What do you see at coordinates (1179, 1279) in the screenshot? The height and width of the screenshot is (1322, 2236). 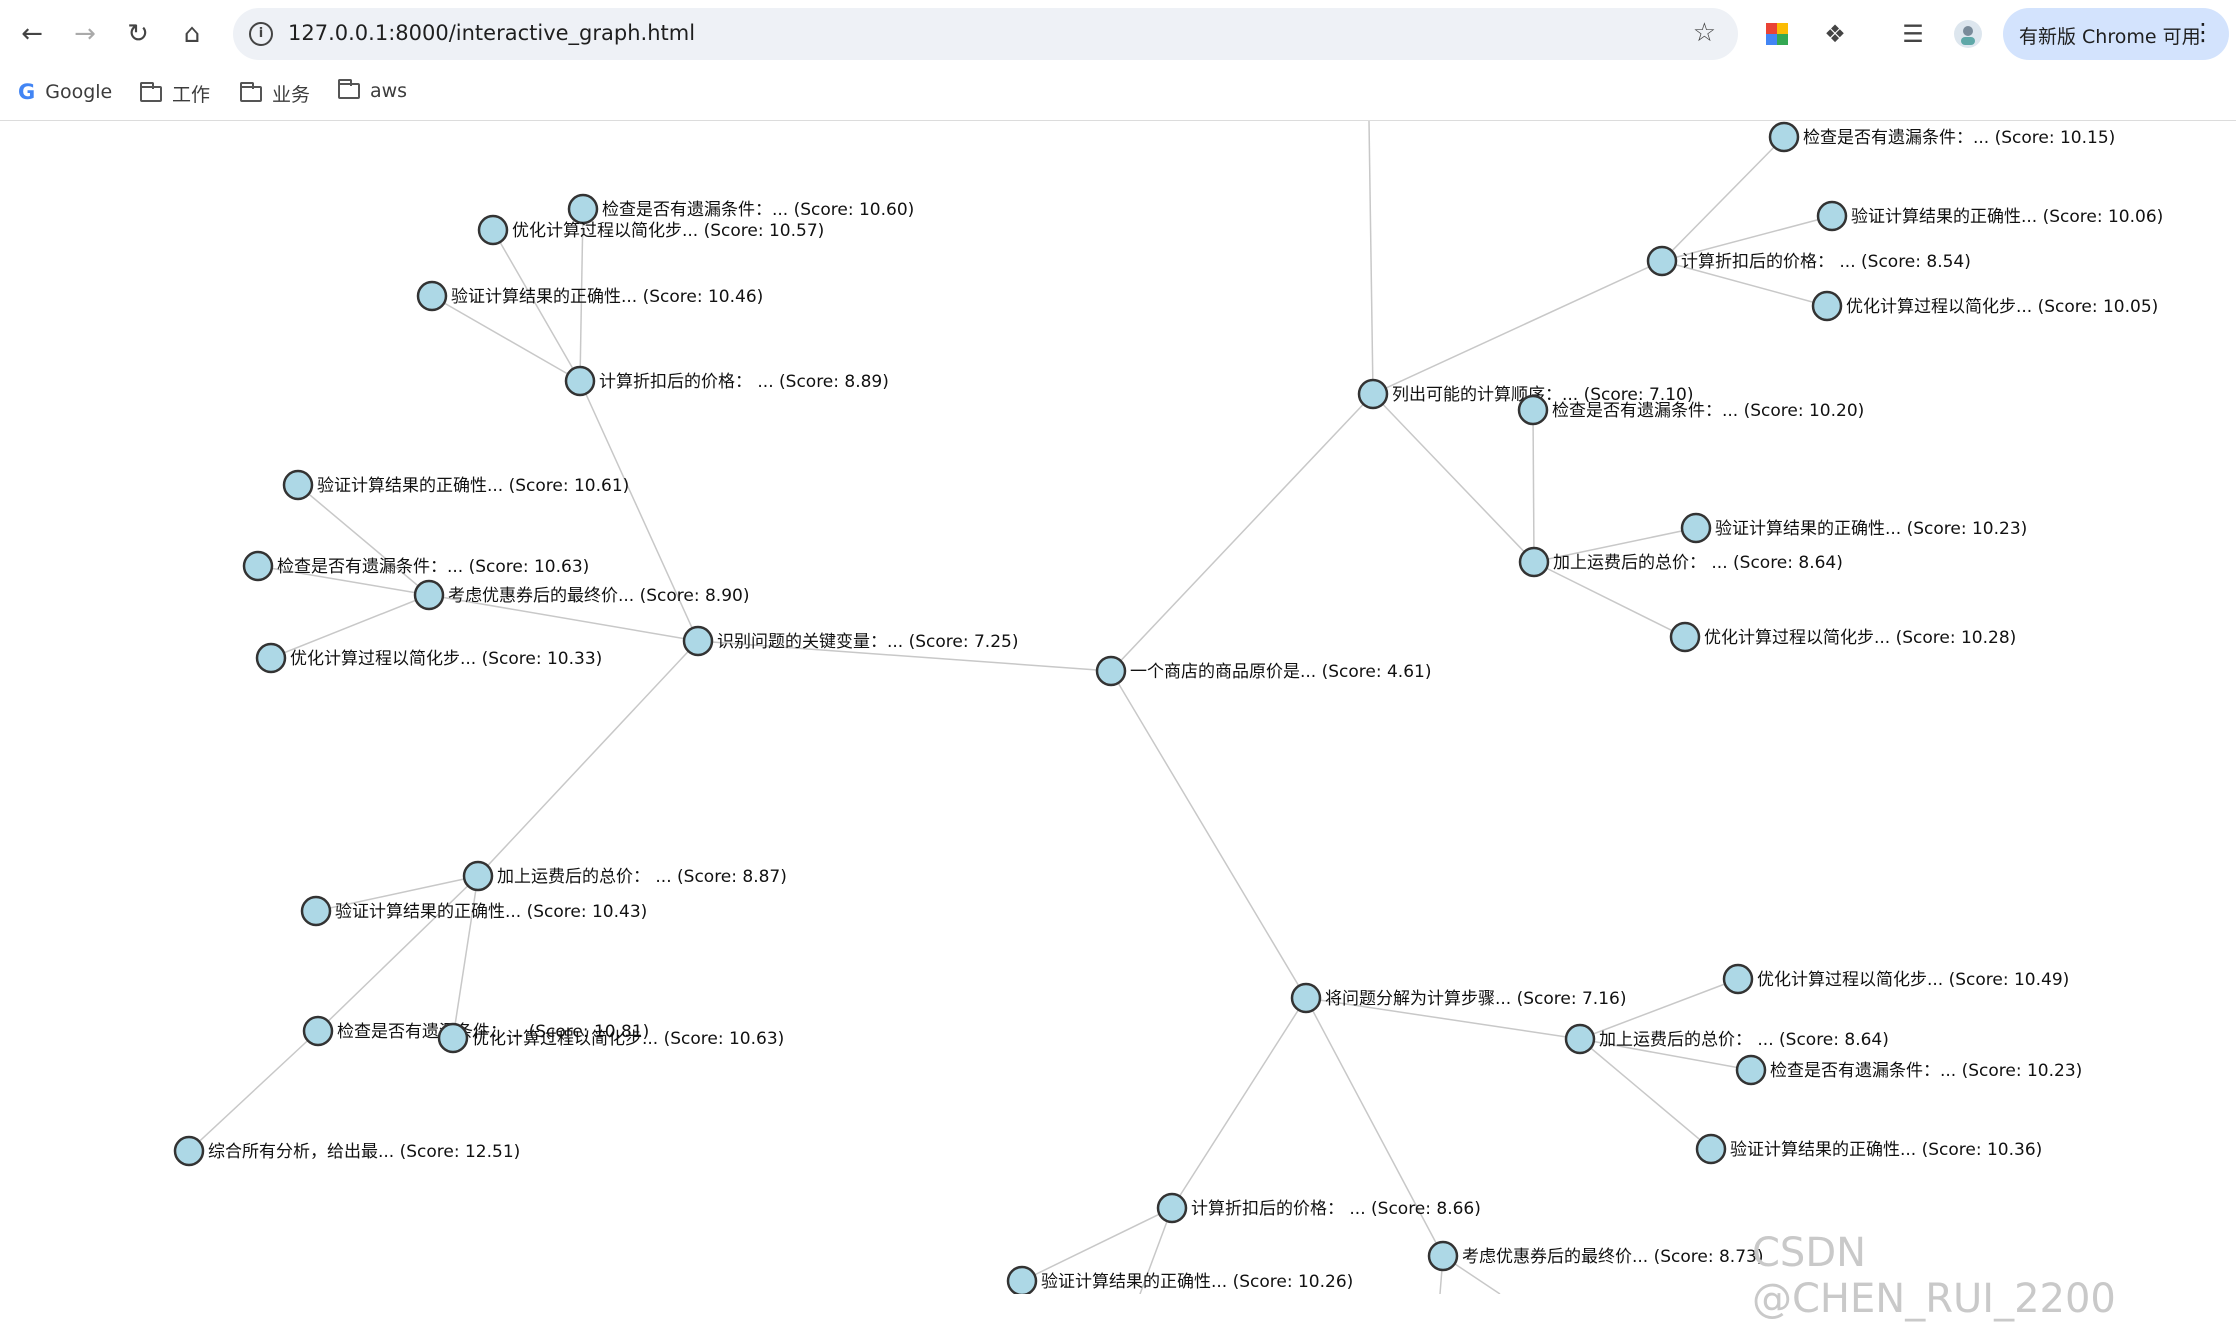 I see `graph-node: 验证计算结果的正确性... (Score: 10.26)` at bounding box center [1179, 1279].